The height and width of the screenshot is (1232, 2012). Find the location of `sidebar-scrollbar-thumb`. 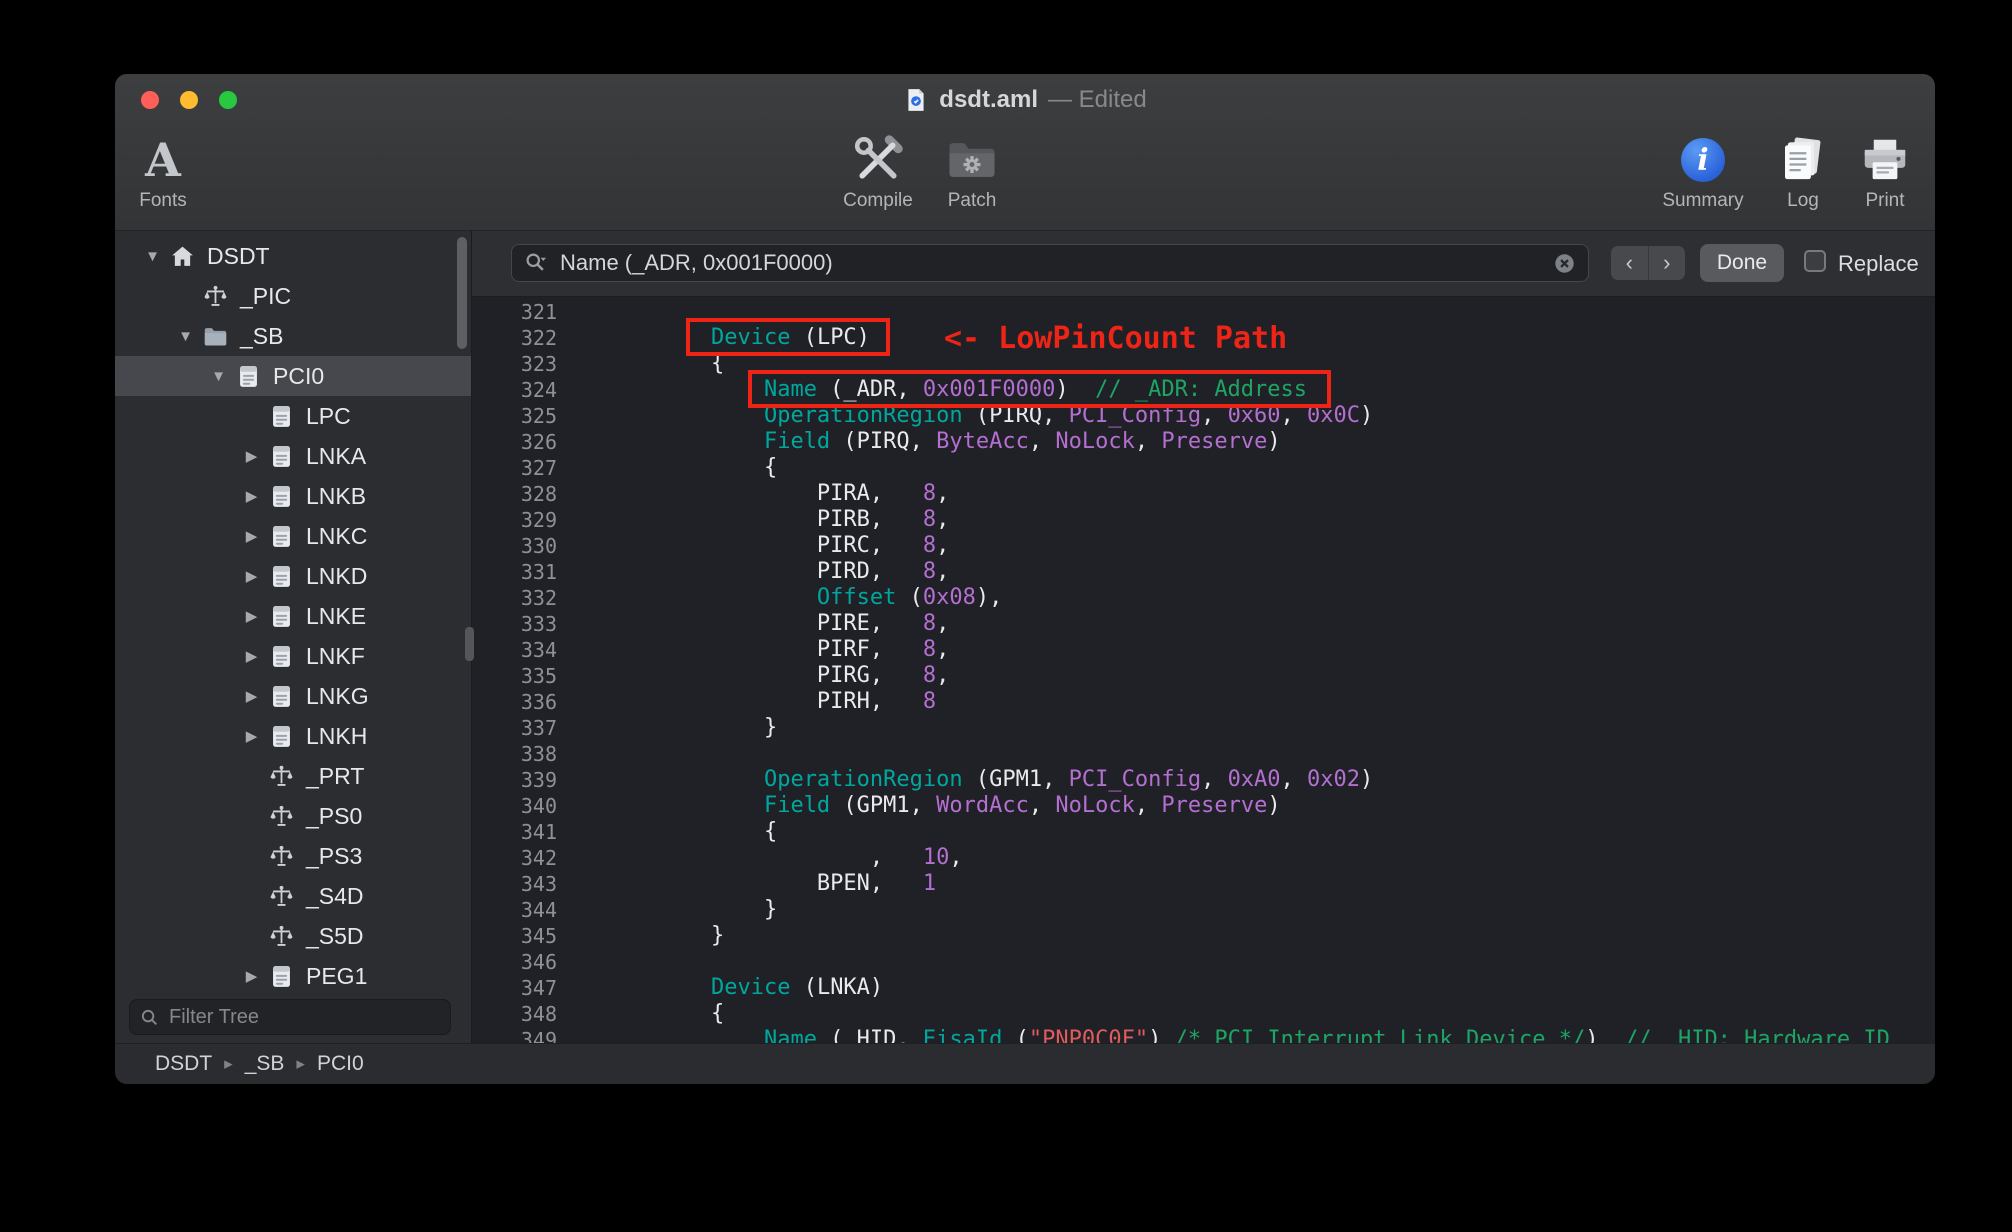

sidebar-scrollbar-thumb is located at coordinates (462, 293).